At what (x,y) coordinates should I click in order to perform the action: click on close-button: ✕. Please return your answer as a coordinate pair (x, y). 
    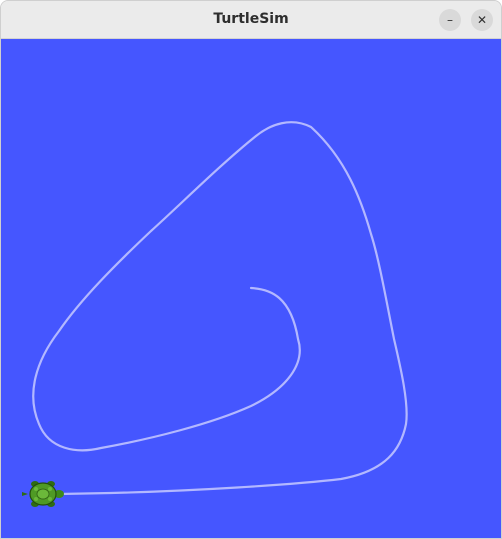
    Looking at the image, I should click on (482, 20).